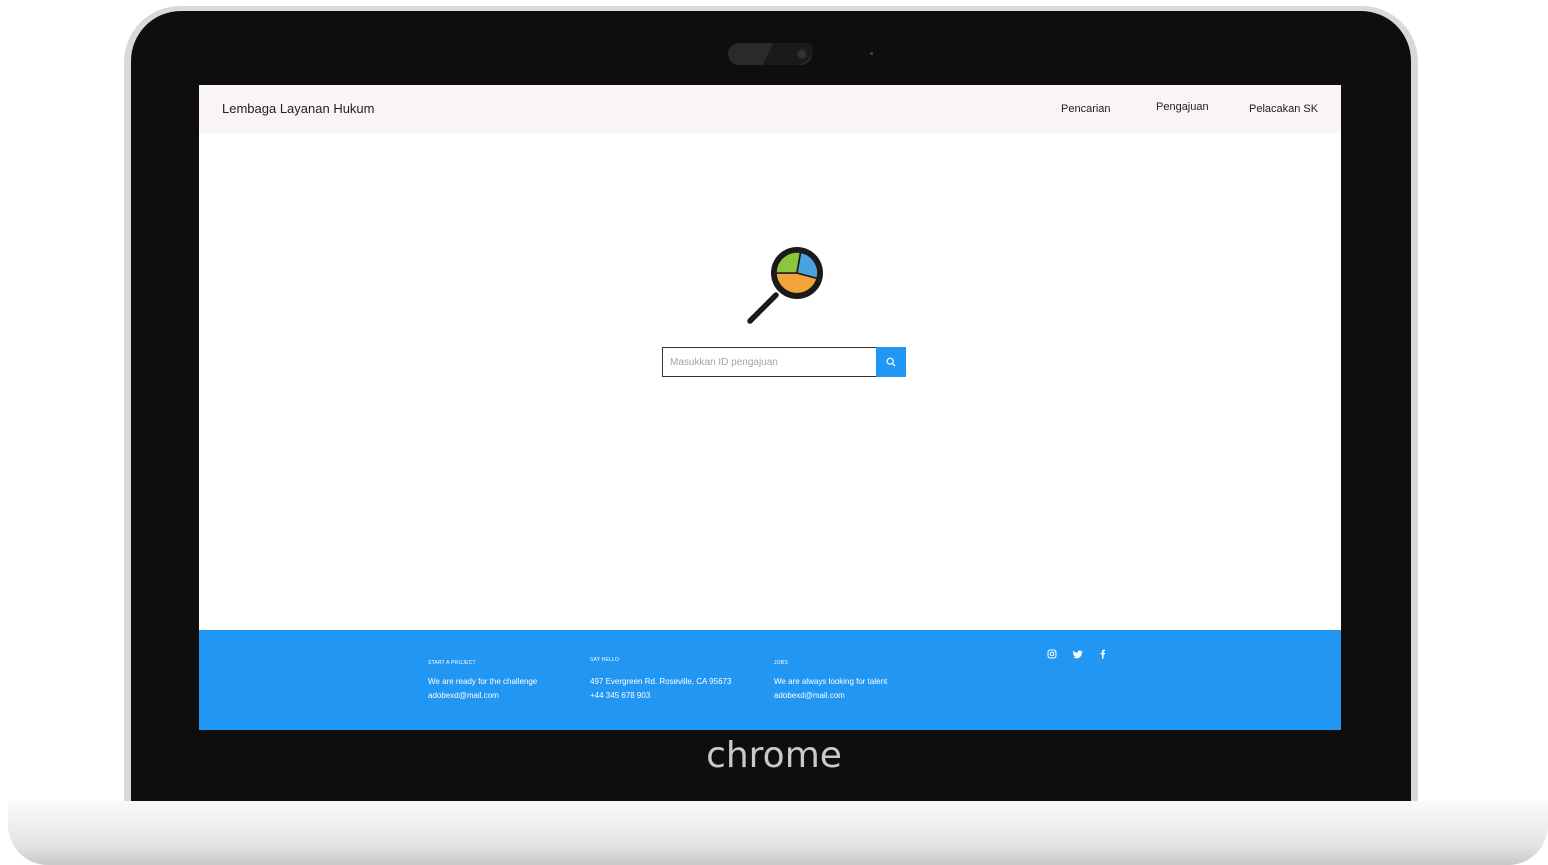 The height and width of the screenshot is (865, 1548). Describe the element at coordinates (661, 681) in the screenshot. I see `footer-address: 497 Evergreen Rd. Roseville, CA 95673` at that location.